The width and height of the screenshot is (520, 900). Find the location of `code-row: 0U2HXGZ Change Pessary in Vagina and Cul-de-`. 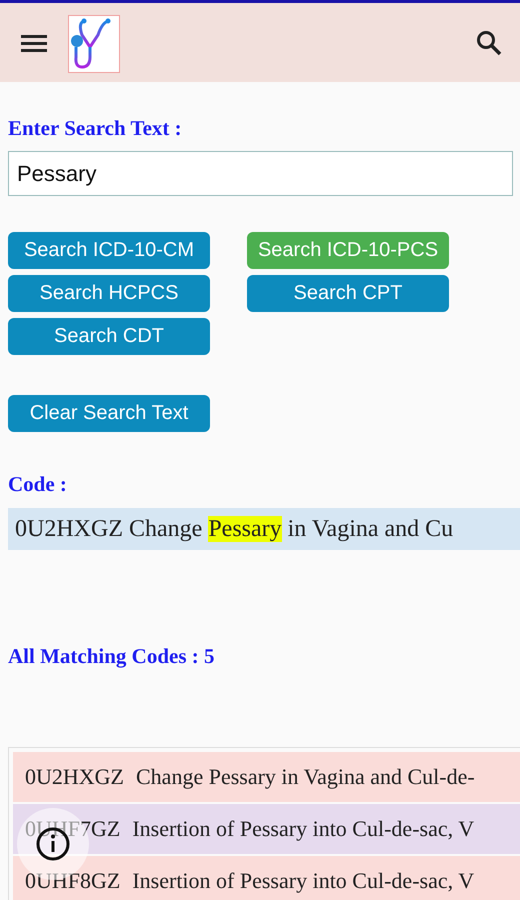

code-row: 0U2HXGZ Change Pessary in Vagina and Cul-de- is located at coordinates (266, 777).